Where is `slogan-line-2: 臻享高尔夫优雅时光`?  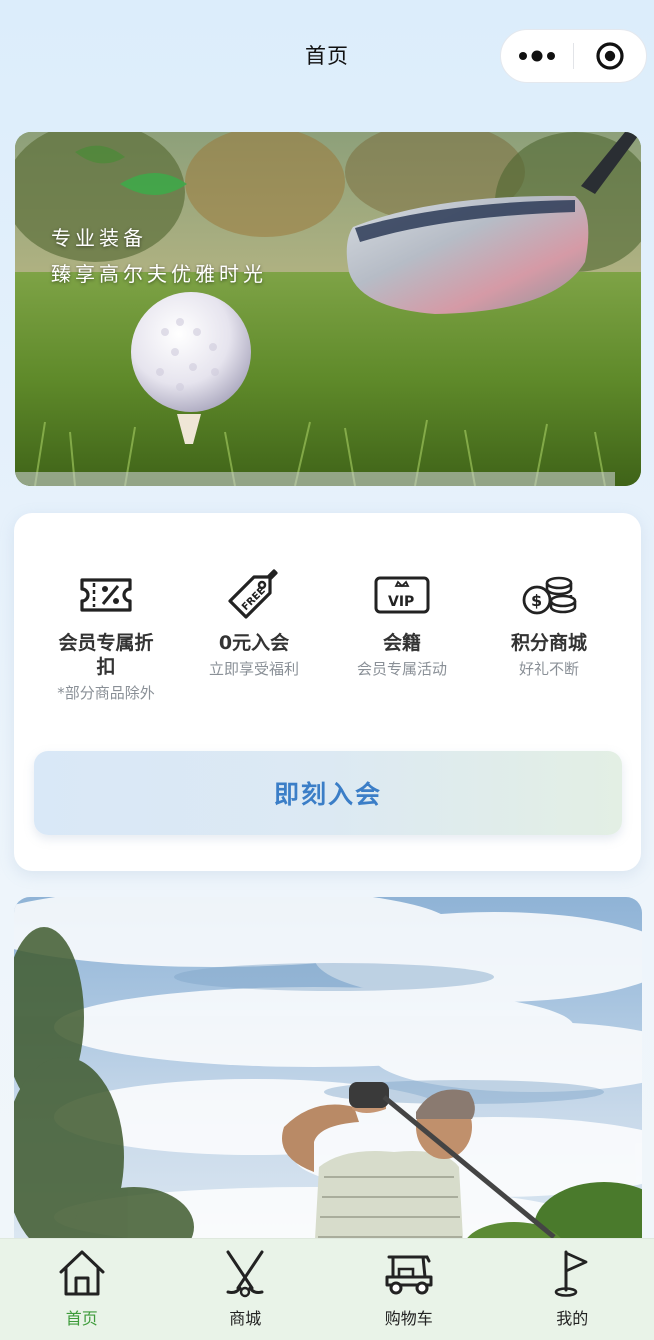
slogan-line-2: 臻享高尔夫优雅时光 is located at coordinates (159, 274).